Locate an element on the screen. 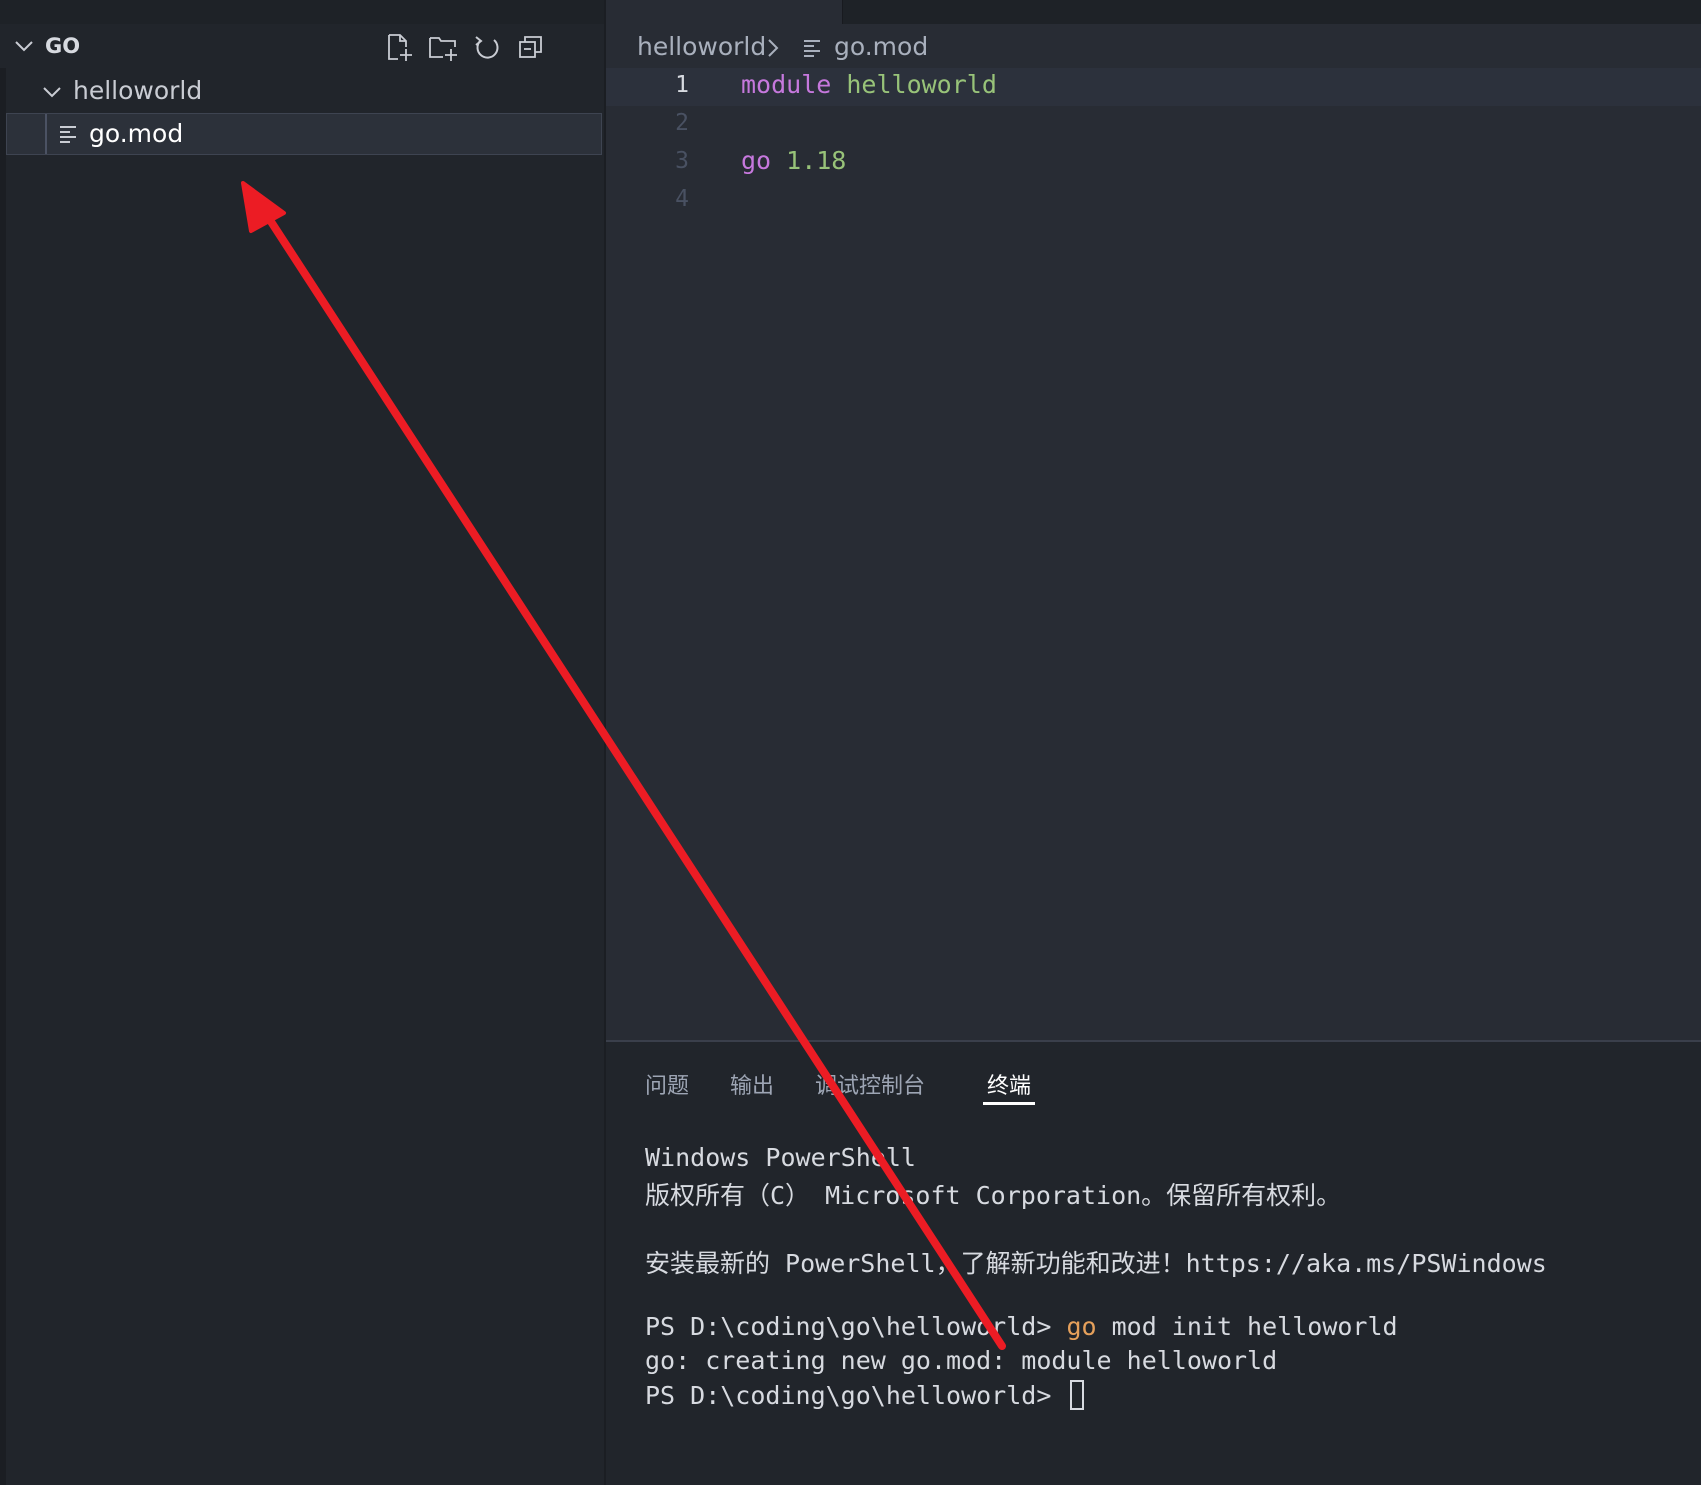  code-line: 2 is located at coordinates (1153, 125).